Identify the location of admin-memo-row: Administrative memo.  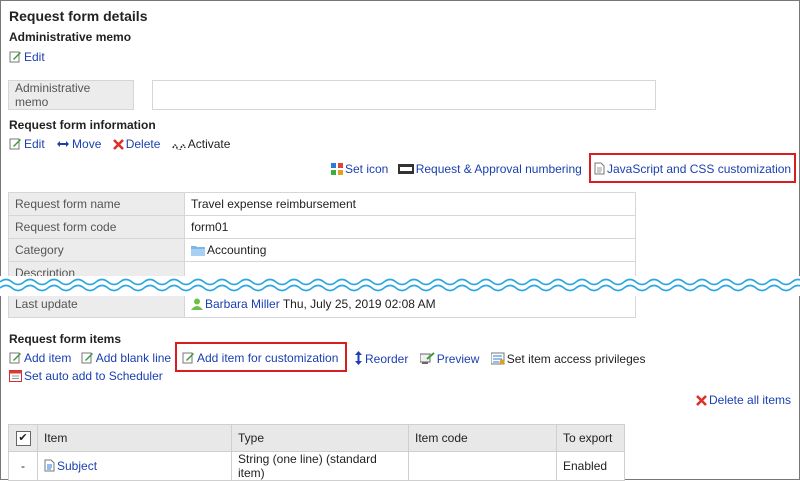
(332, 95).